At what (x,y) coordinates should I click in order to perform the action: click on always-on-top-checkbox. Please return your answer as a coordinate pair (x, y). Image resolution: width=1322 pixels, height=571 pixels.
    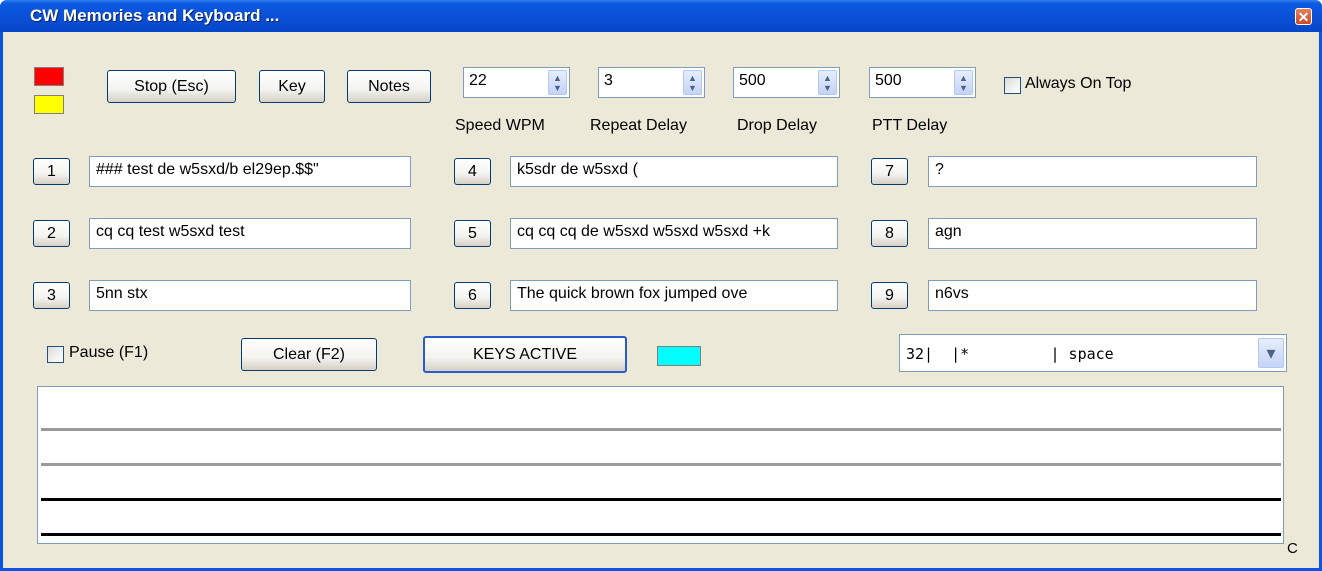
    Looking at the image, I should click on (1012, 85).